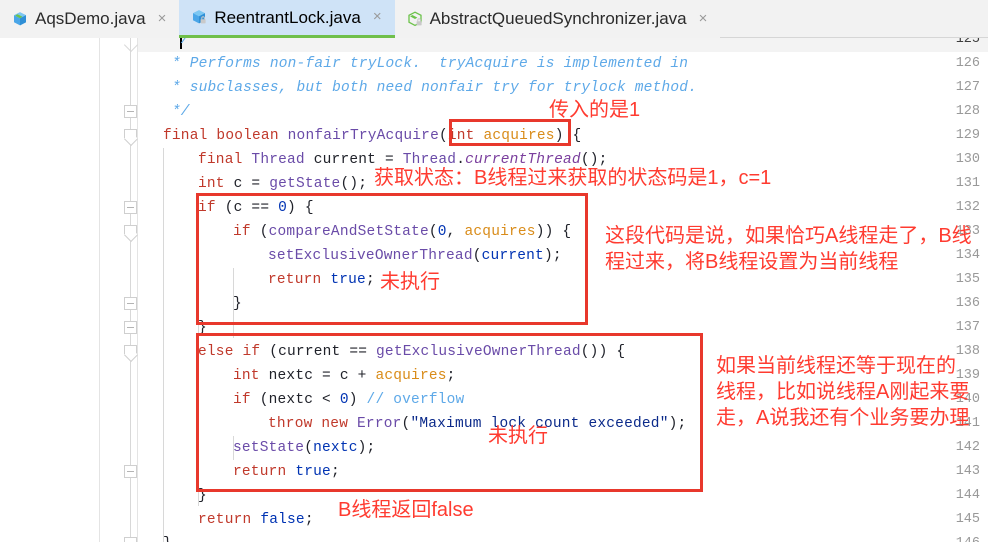  Describe the element at coordinates (247, 208) in the screenshot. I see `code-token-punct: (c ==` at that location.